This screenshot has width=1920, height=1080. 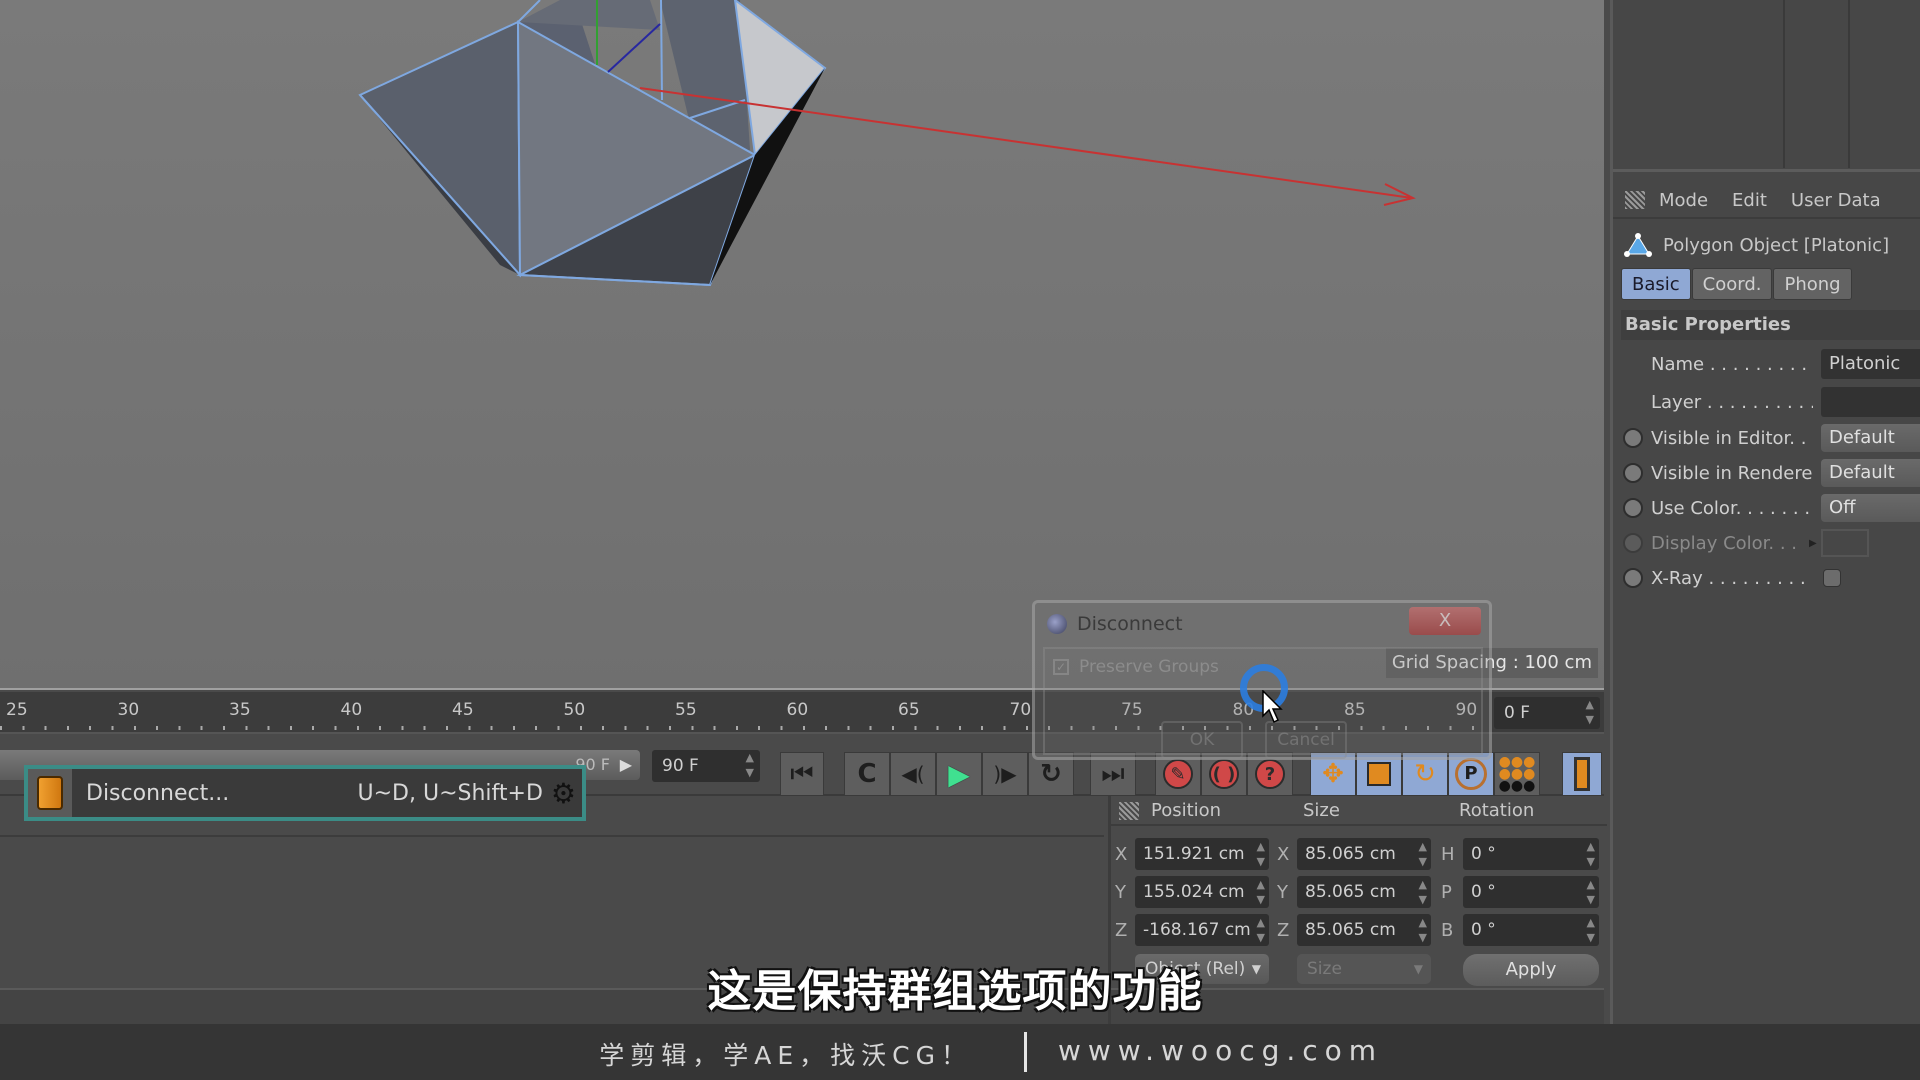 I want to click on prop-visible-editor: Visible in Editor. . . Default, so click(x=1766, y=438).